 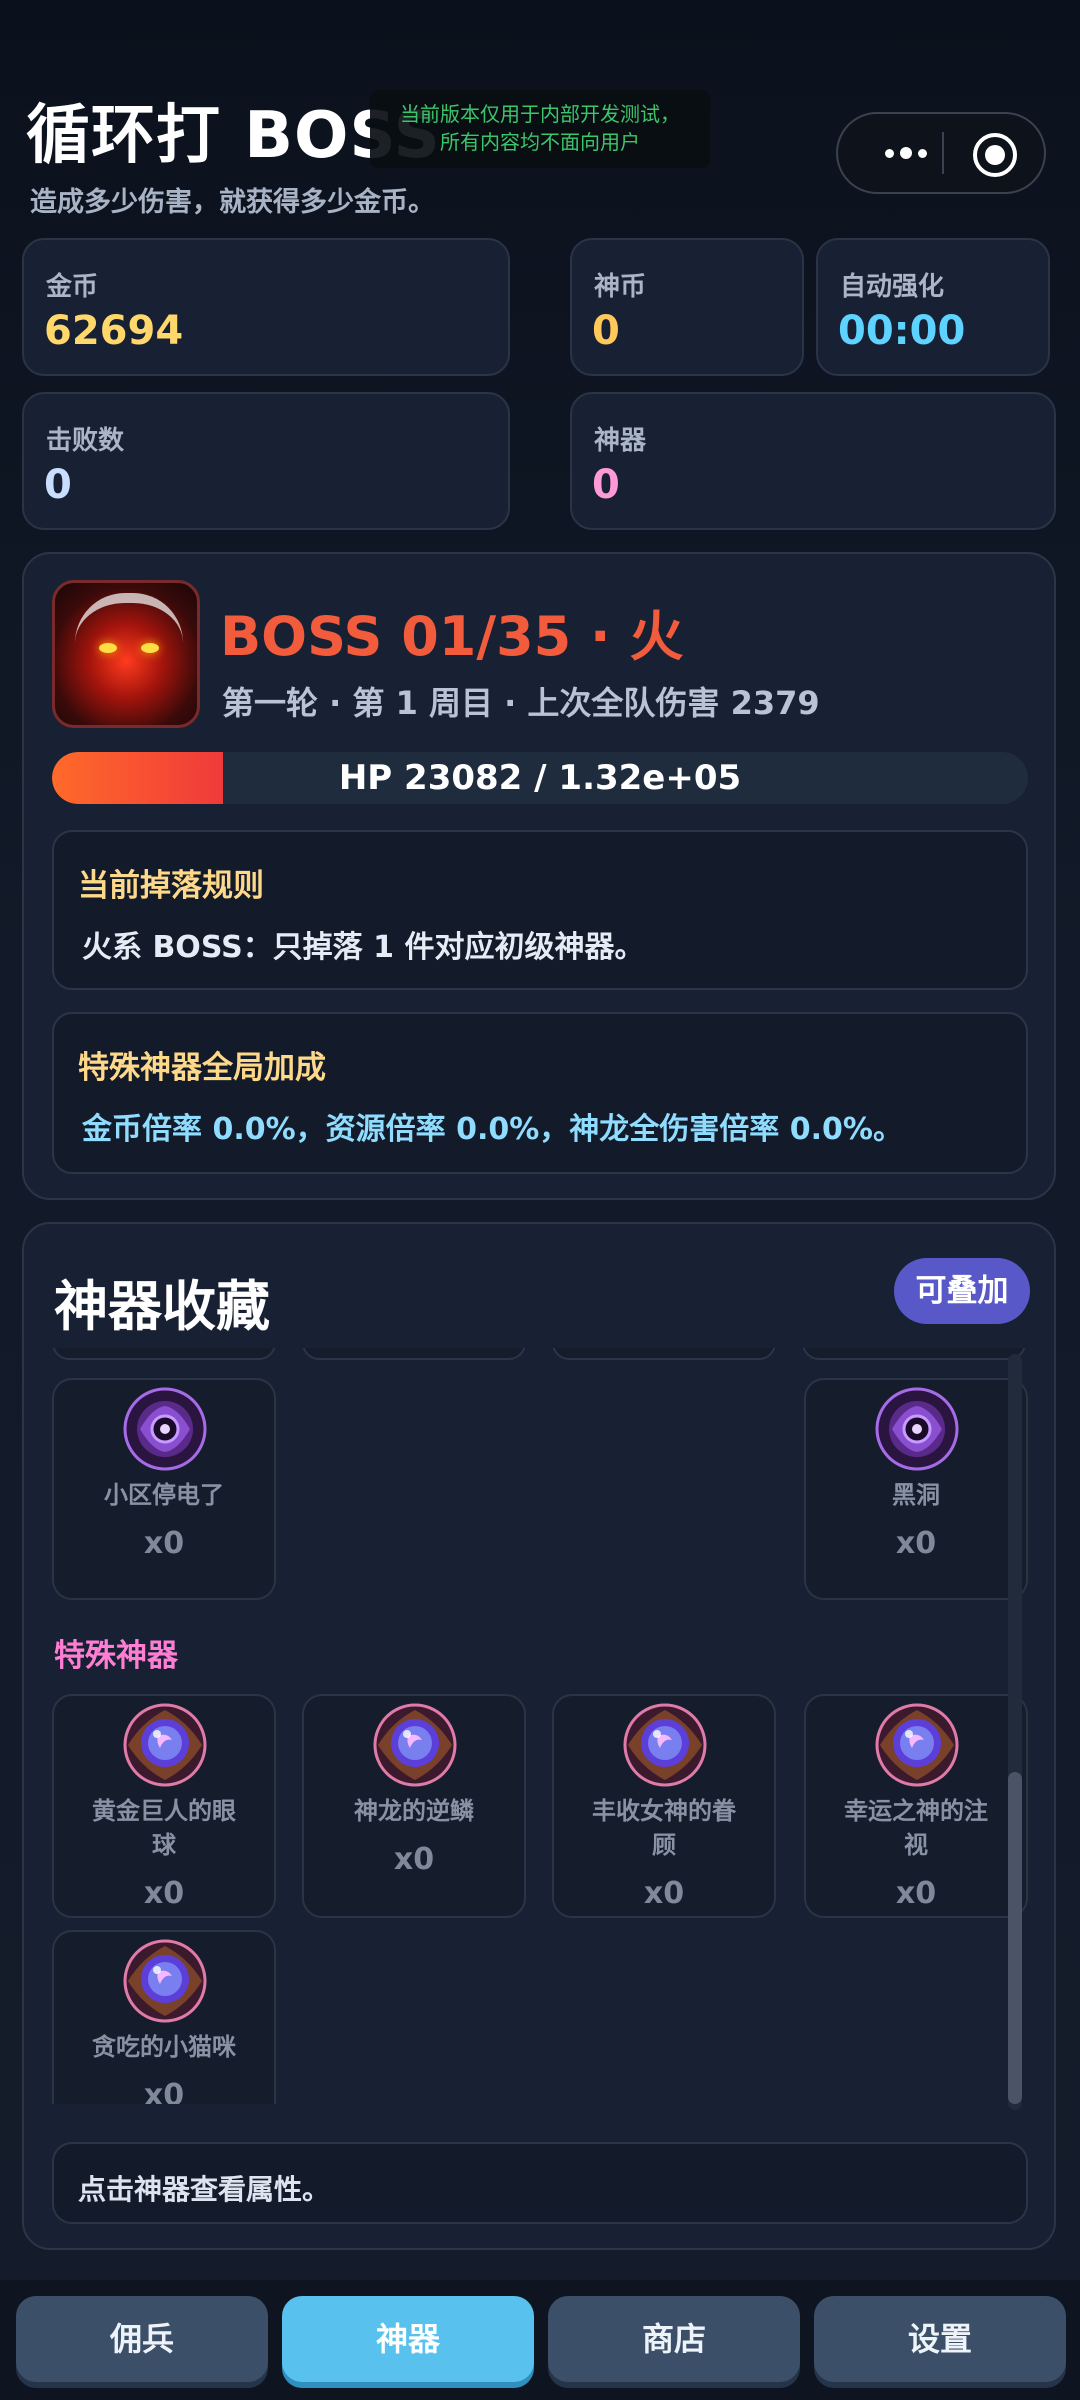 I want to click on tab-artifacts: 神器, so click(x=408, y=2339).